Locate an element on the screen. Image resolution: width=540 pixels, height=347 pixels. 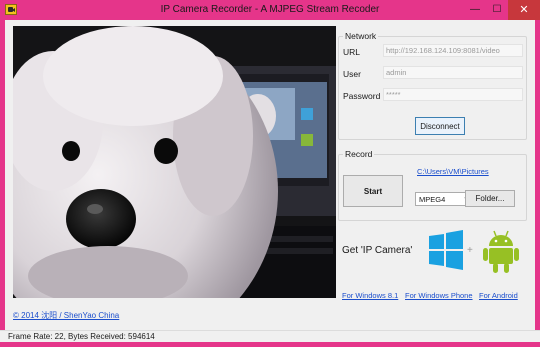
window-border-right is located at coordinates (537, 183).